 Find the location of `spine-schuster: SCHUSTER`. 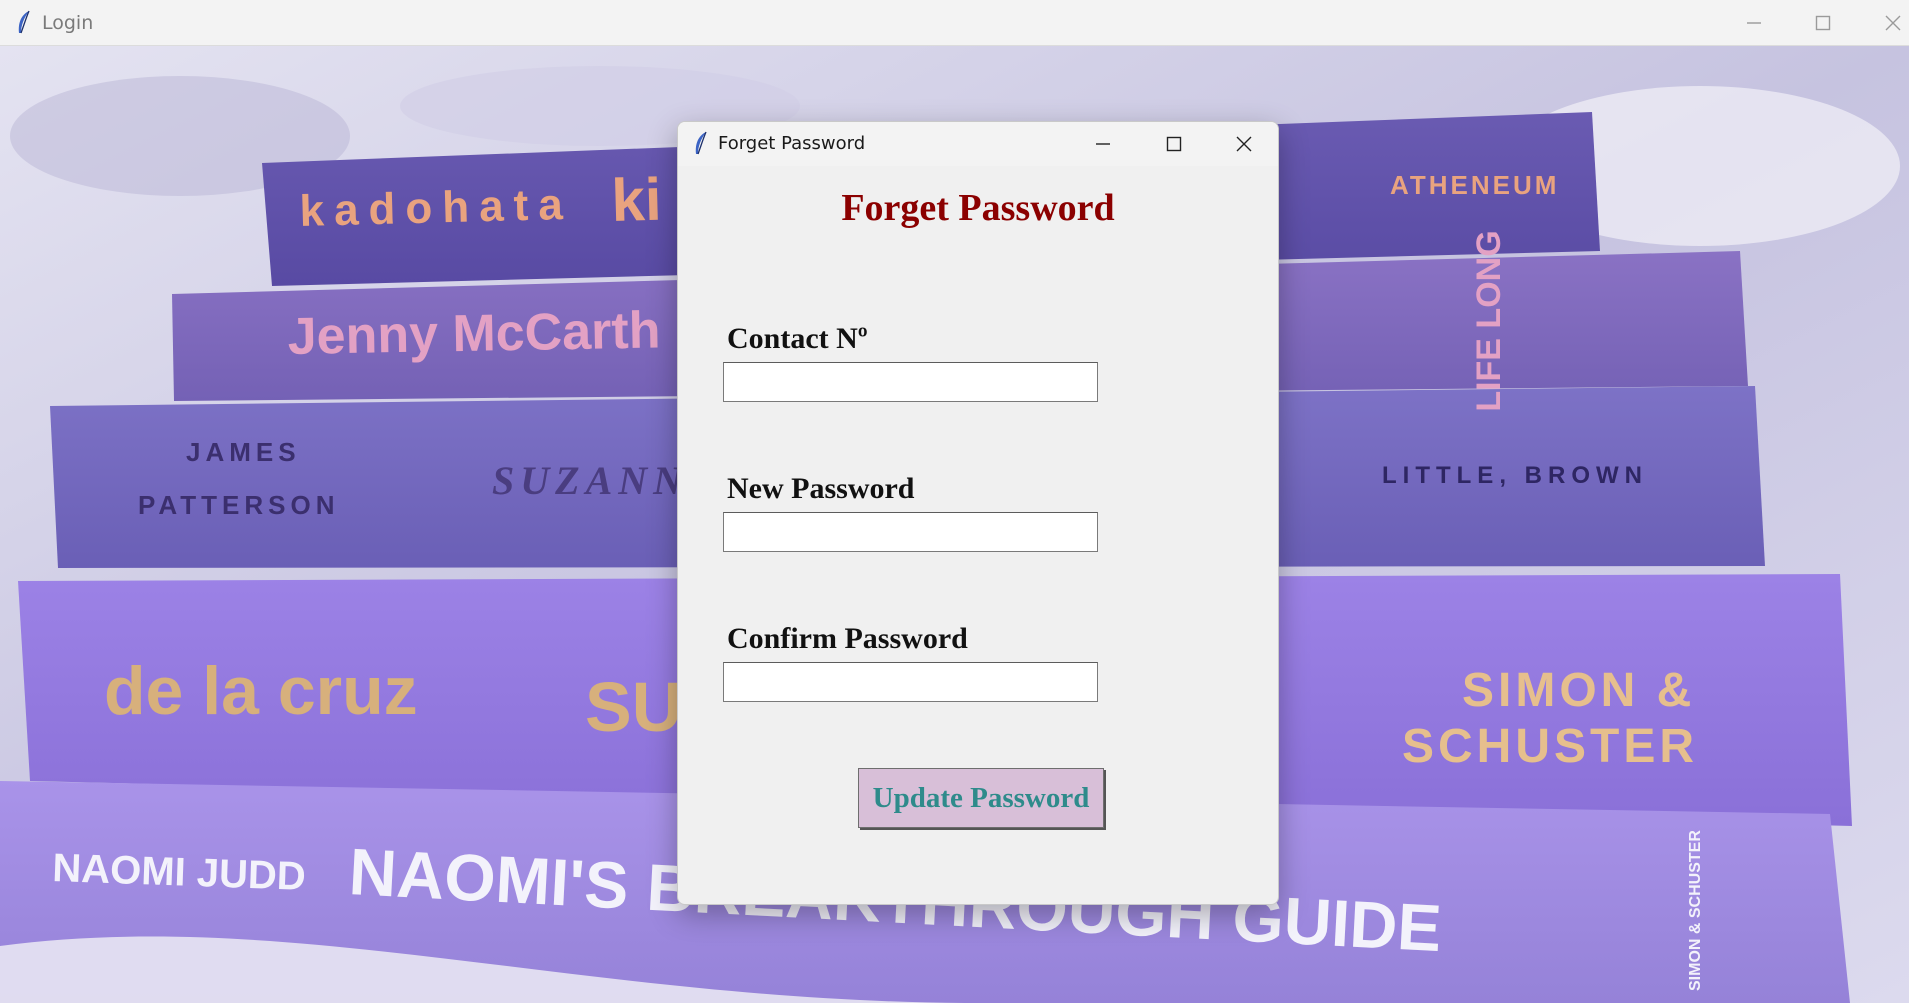

spine-schuster: SCHUSTER is located at coordinates (1550, 746).